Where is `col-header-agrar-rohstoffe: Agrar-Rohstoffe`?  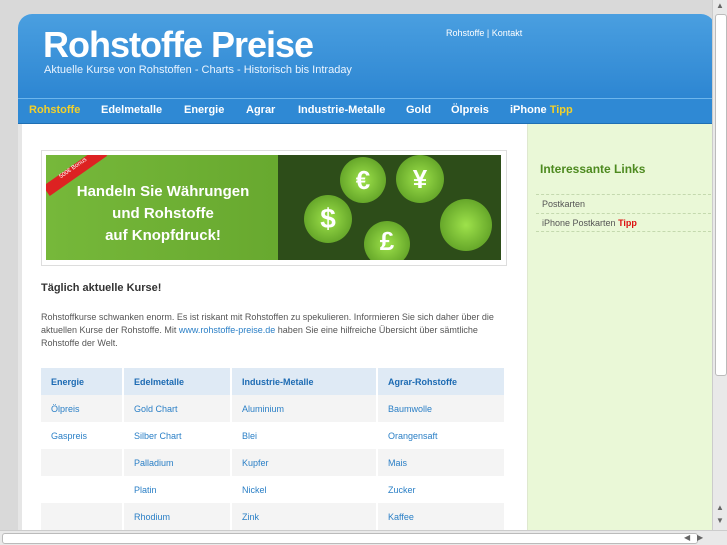
col-header-agrar-rohstoffe: Agrar-Rohstoffe is located at coordinates (441, 381).